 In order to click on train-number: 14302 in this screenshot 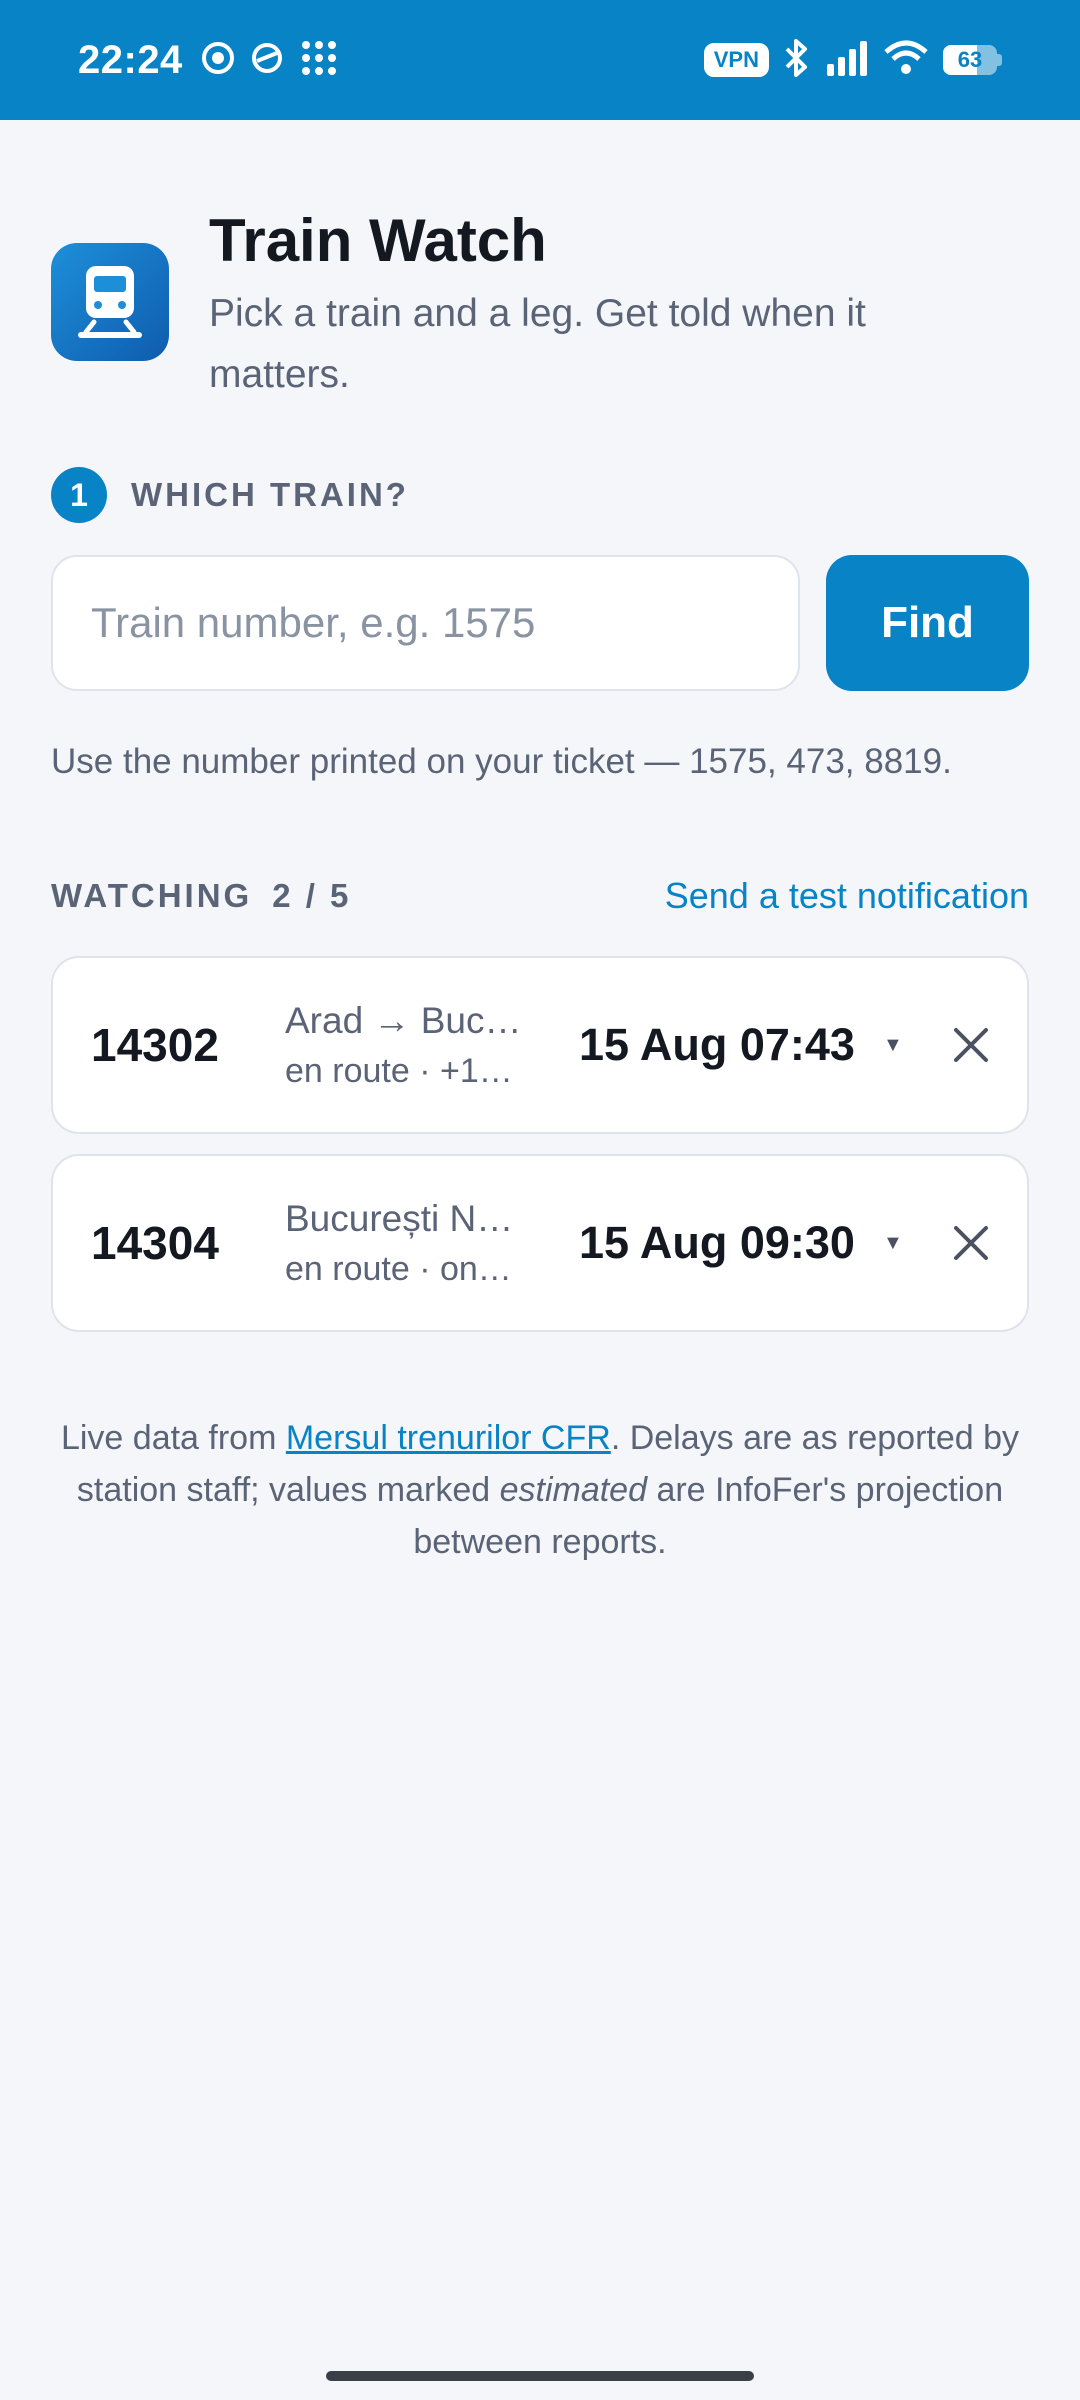, I will do `click(155, 1045)`.